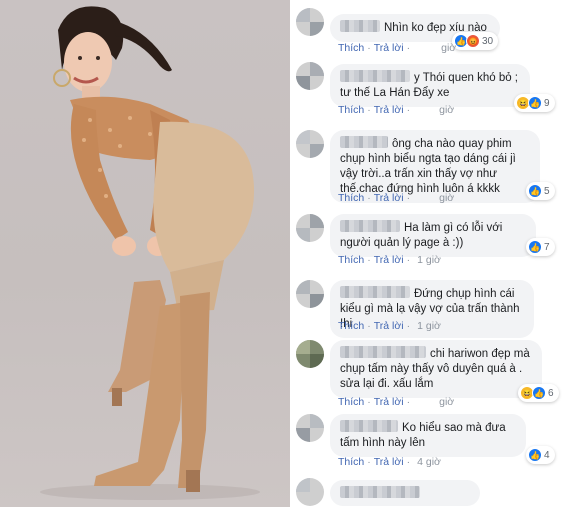 This screenshot has height=507, width=580. I want to click on angry-icon: 😡, so click(473, 41).